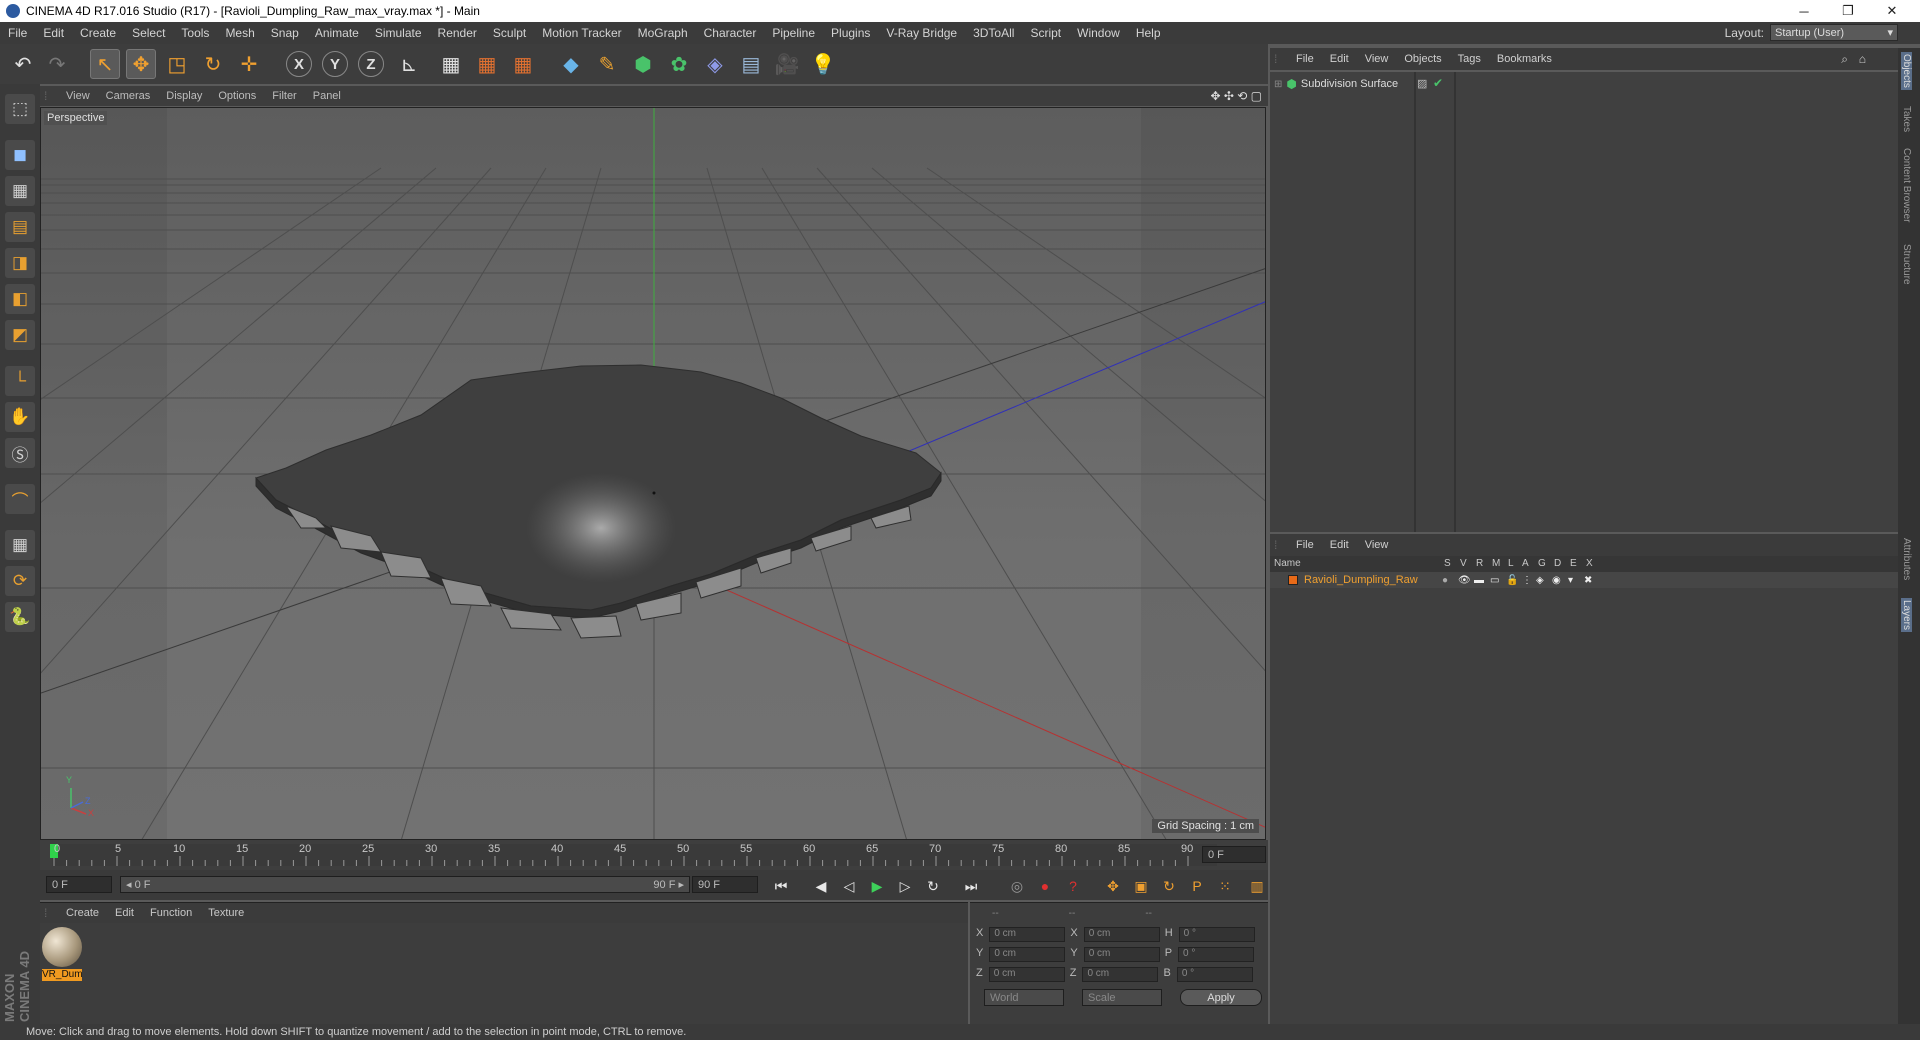  Describe the element at coordinates (751, 64) in the screenshot. I see `floor-object-icon: ▤` at that location.